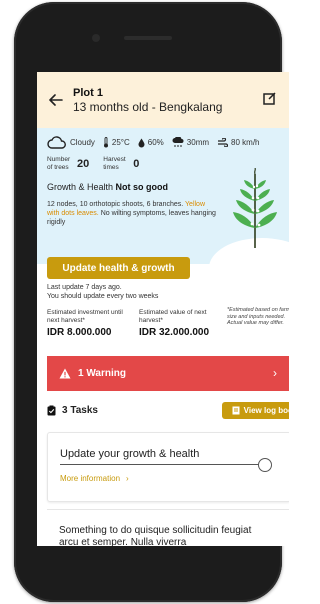 This screenshot has width=320, height=604. What do you see at coordinates (155, 142) in the screenshot?
I see `humidity-value: 60%` at bounding box center [155, 142].